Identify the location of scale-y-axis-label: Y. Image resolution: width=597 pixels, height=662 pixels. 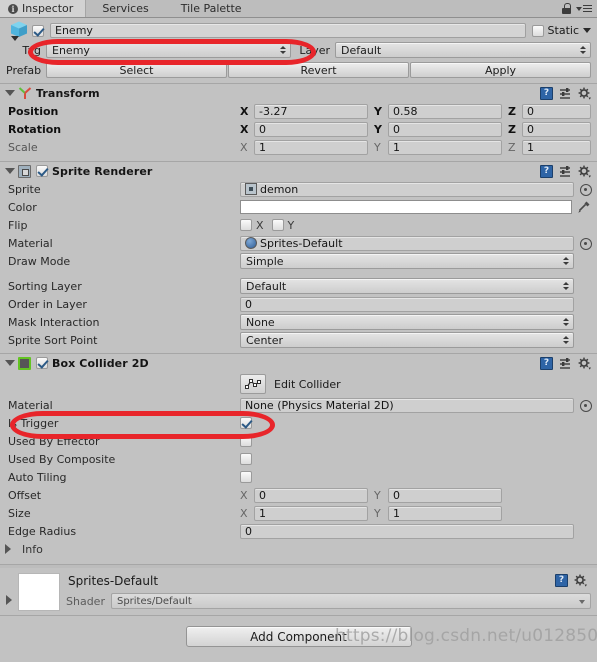
(377, 147).